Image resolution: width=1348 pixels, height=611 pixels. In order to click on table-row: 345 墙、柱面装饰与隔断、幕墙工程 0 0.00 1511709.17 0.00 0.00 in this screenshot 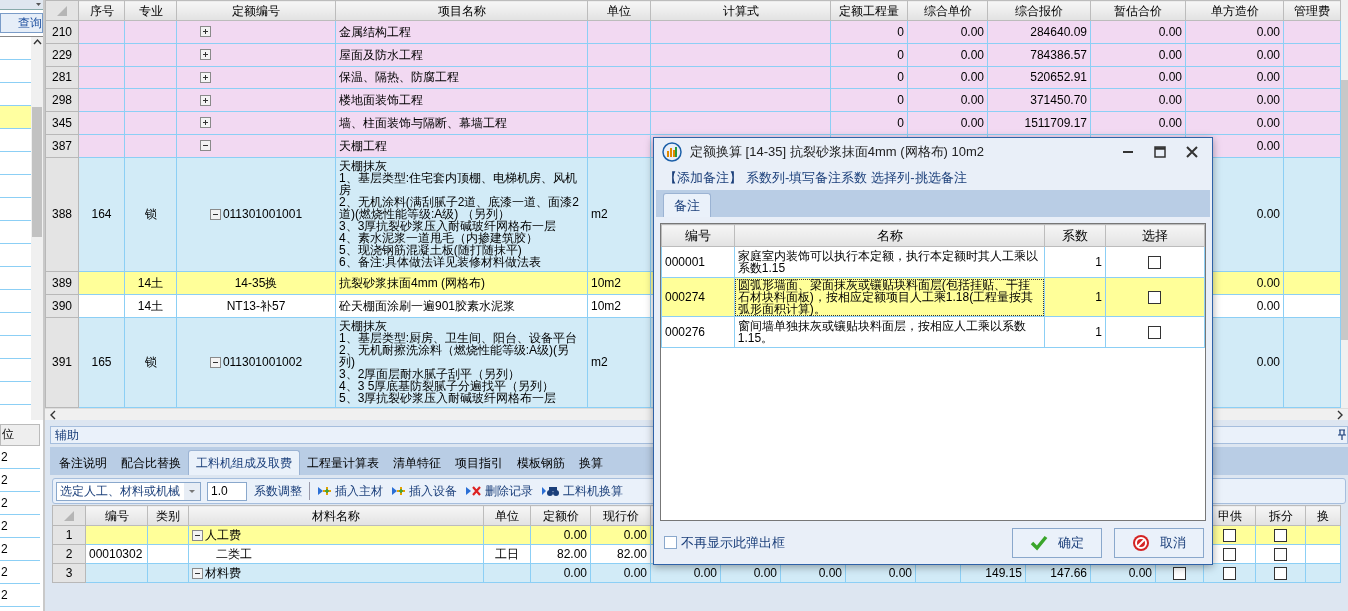, I will do `click(693, 123)`.